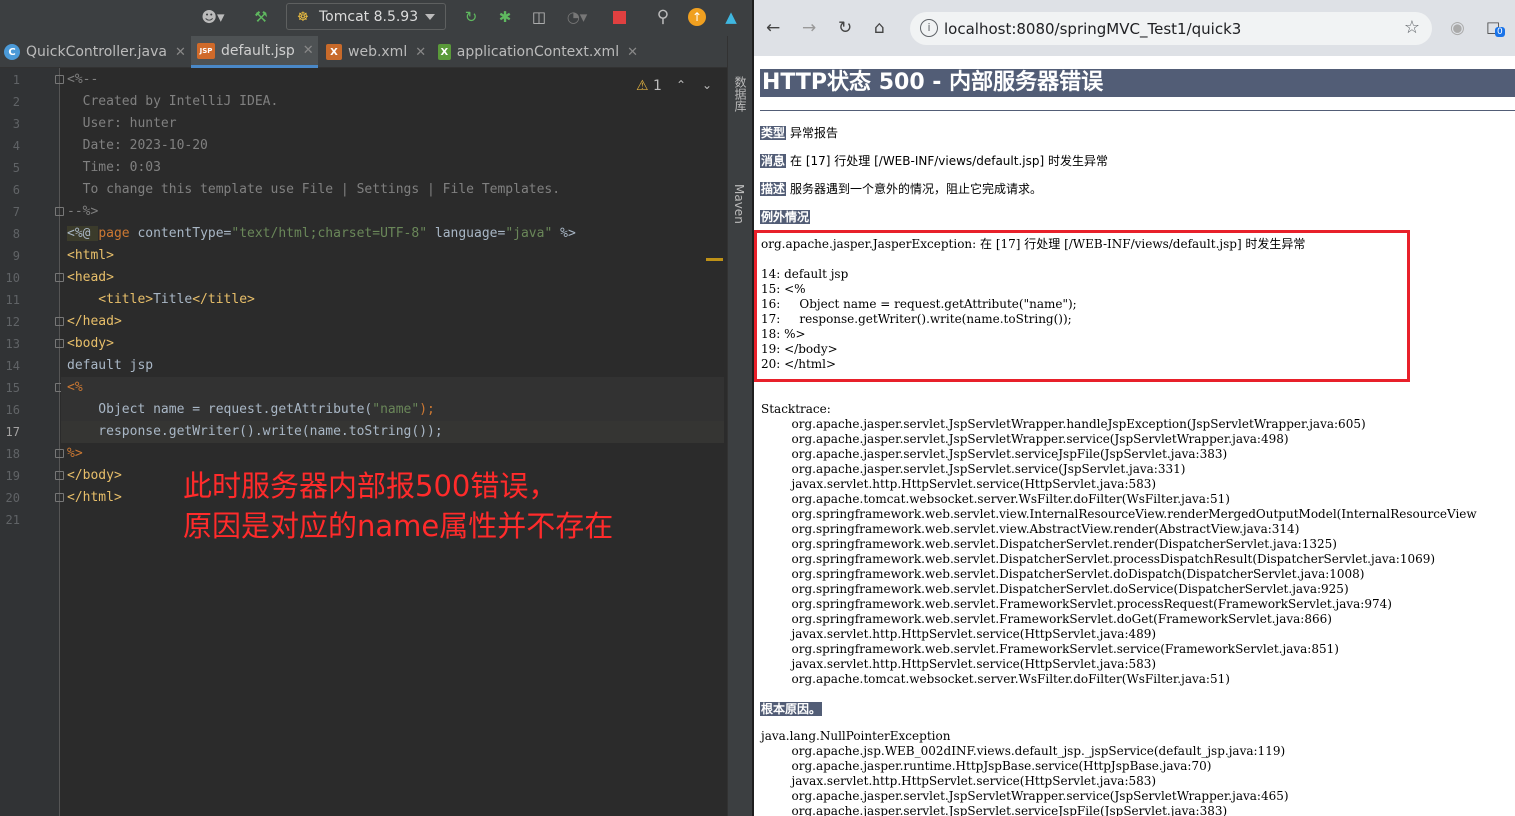 The width and height of the screenshot is (1515, 816). Describe the element at coordinates (1500, 32) in the screenshot. I see `extension-badge: 0` at that location.